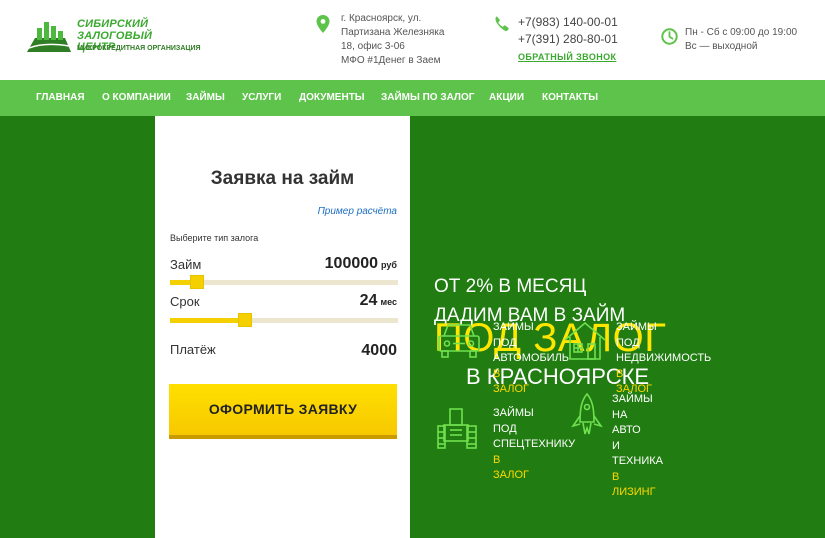  Describe the element at coordinates (379, 350) in the screenshot. I see `payment-value: 4000` at that location.